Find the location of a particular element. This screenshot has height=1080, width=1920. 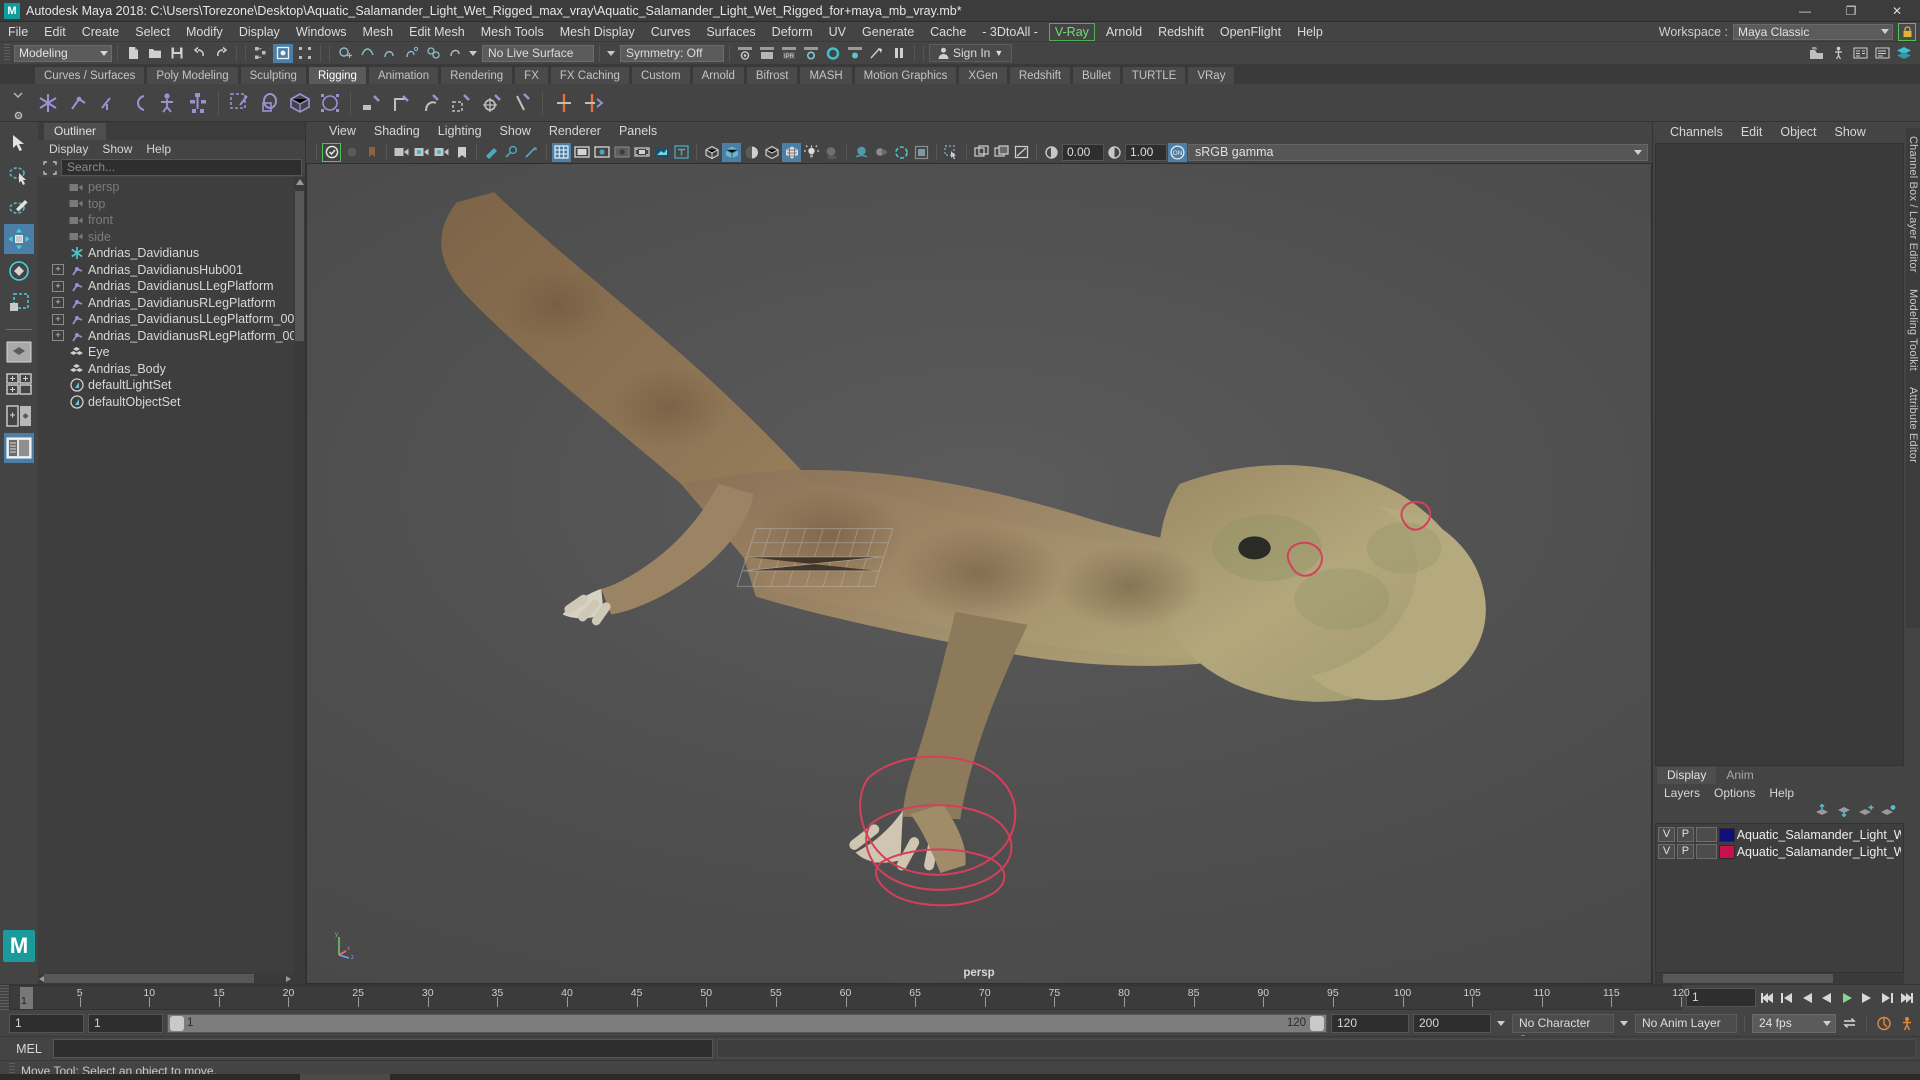

wireframe-shading-button is located at coordinates (711, 152).